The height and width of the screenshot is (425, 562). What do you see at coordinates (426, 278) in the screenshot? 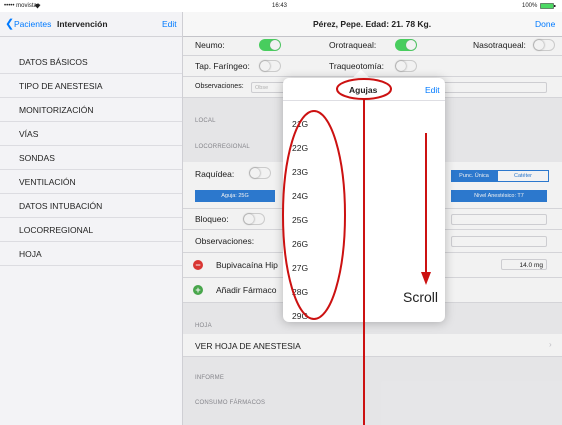
I see `arrow-down-icon` at bounding box center [426, 278].